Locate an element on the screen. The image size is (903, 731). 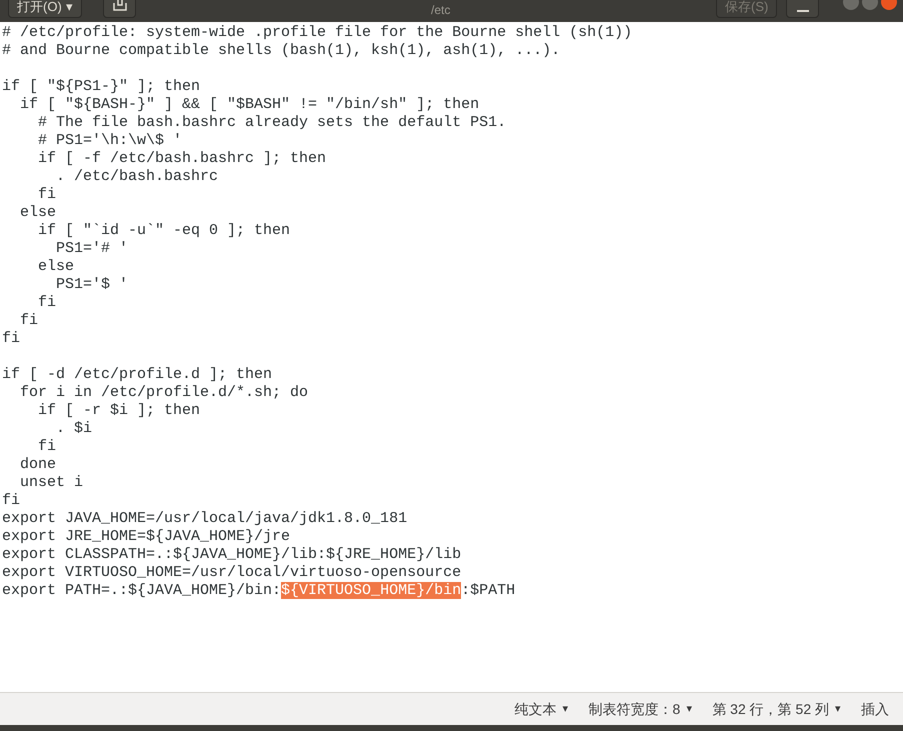
code-line: . $i is located at coordinates (74, 429).